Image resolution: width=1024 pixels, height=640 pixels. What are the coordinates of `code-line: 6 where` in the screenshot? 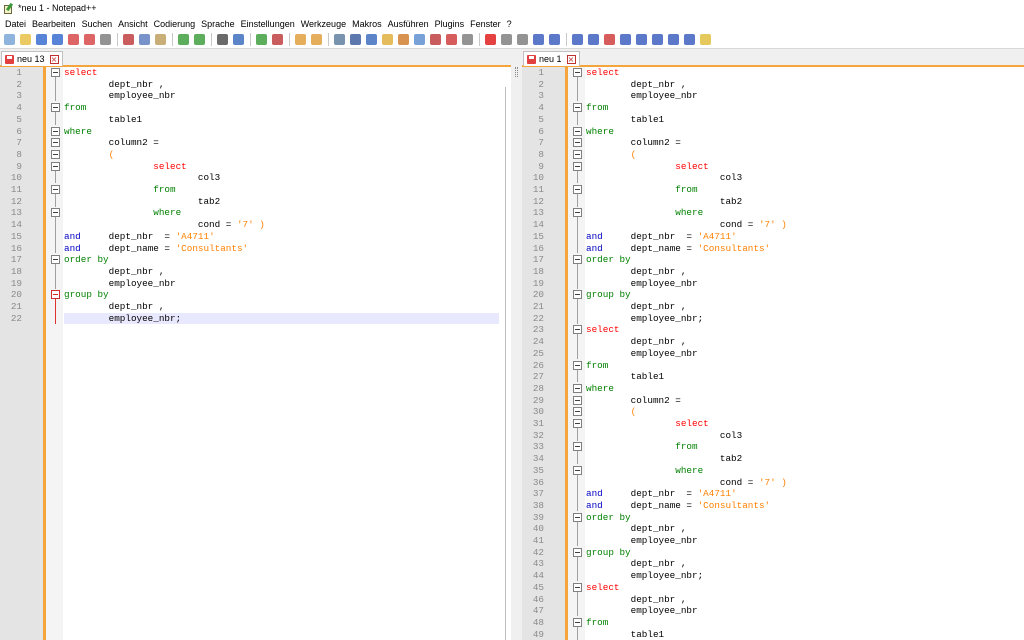 It's located at (773, 132).